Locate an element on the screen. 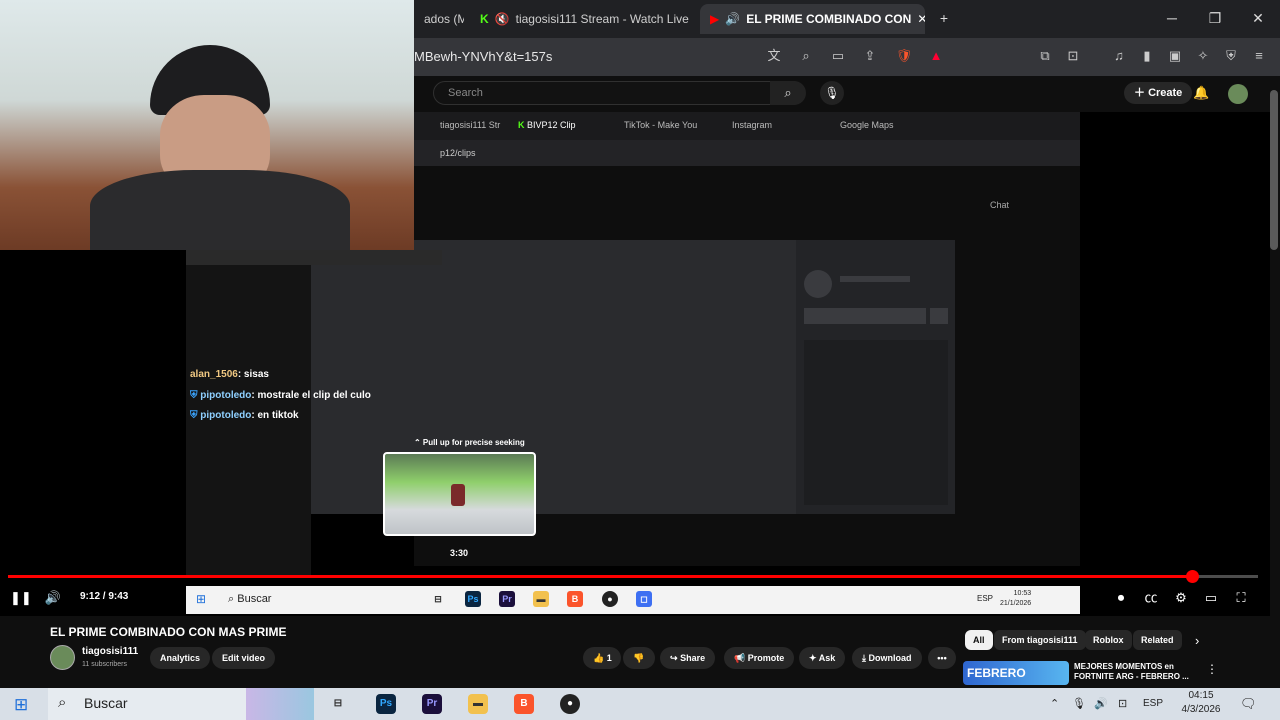  vpn-icon: ⛨ is located at coordinates (1231, 56).